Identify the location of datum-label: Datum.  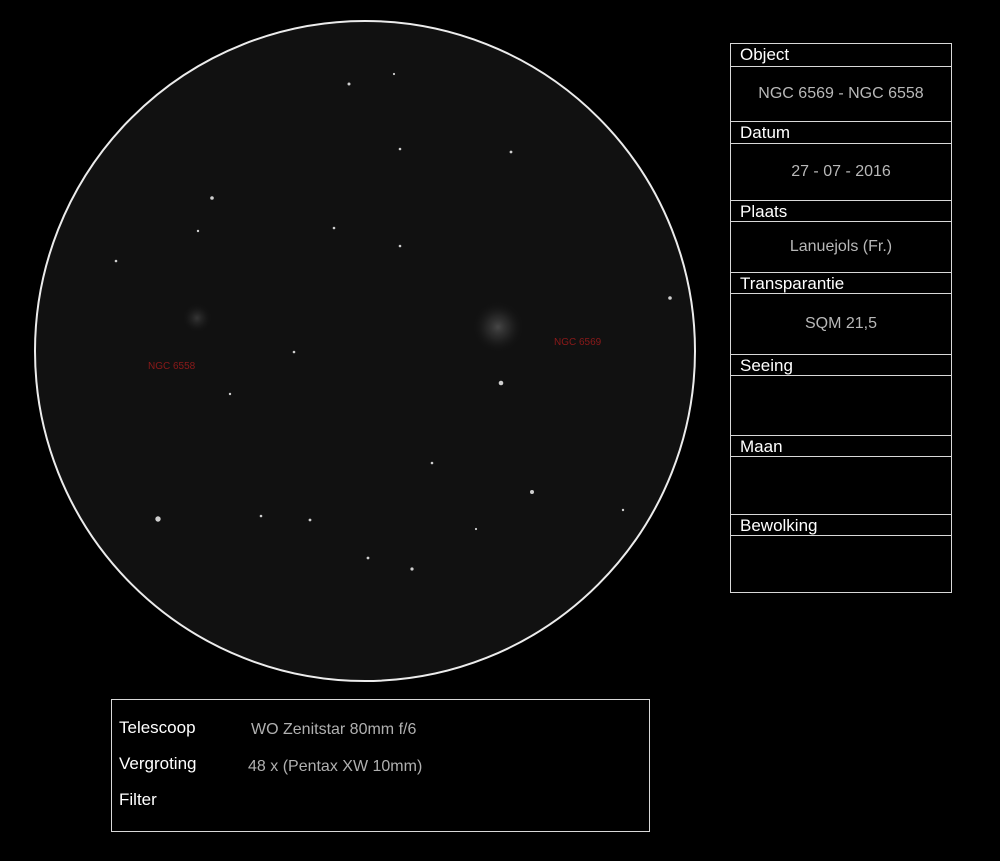
(841, 132).